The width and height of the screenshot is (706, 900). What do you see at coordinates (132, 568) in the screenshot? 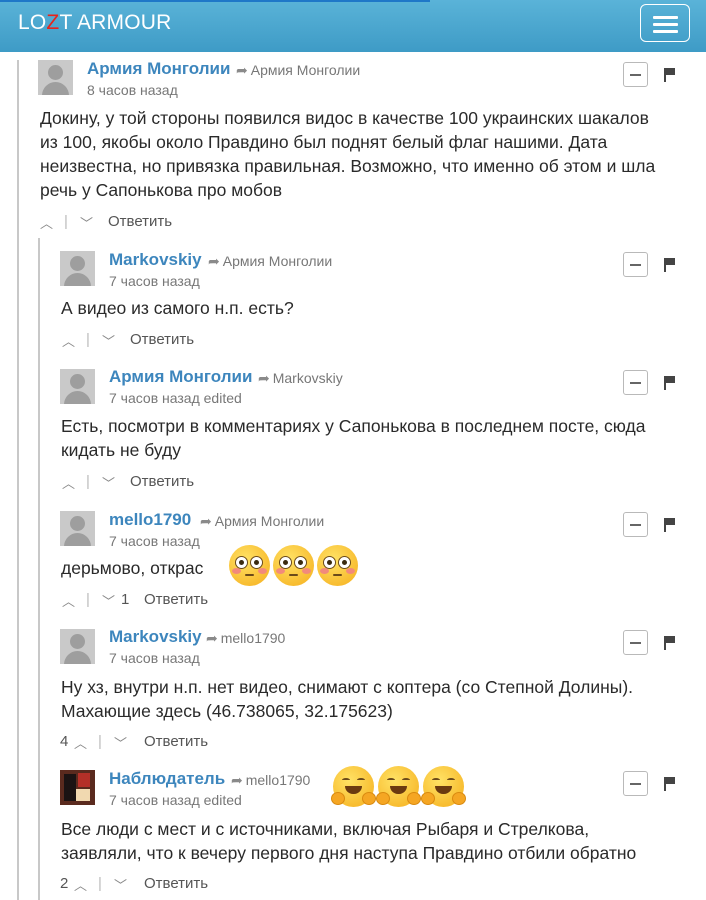
I see `comment-text: дерьмово, открас` at bounding box center [132, 568].